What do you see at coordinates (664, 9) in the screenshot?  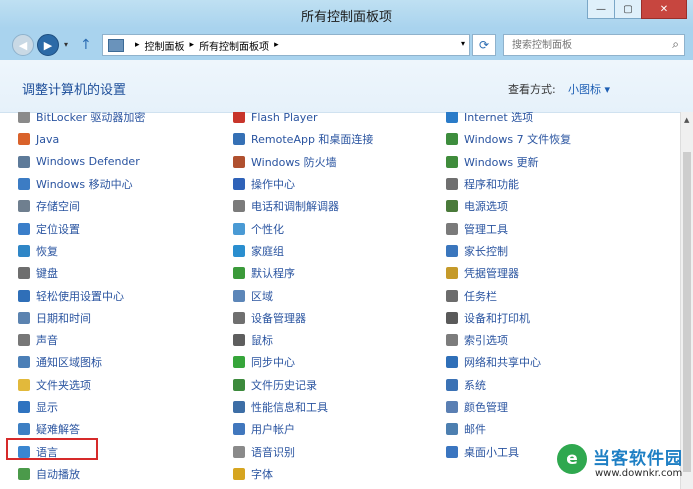 I see `close-button: ✕` at bounding box center [664, 9].